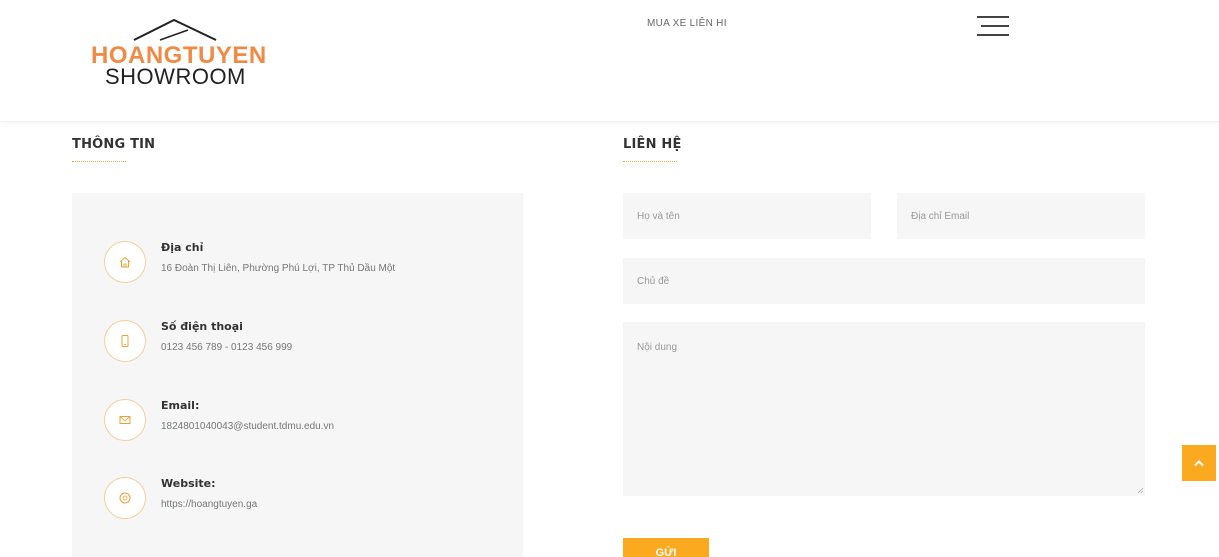 Image resolution: width=1219 pixels, height=557 pixels. What do you see at coordinates (175, 29) in the screenshot?
I see `roof-logo-icon` at bounding box center [175, 29].